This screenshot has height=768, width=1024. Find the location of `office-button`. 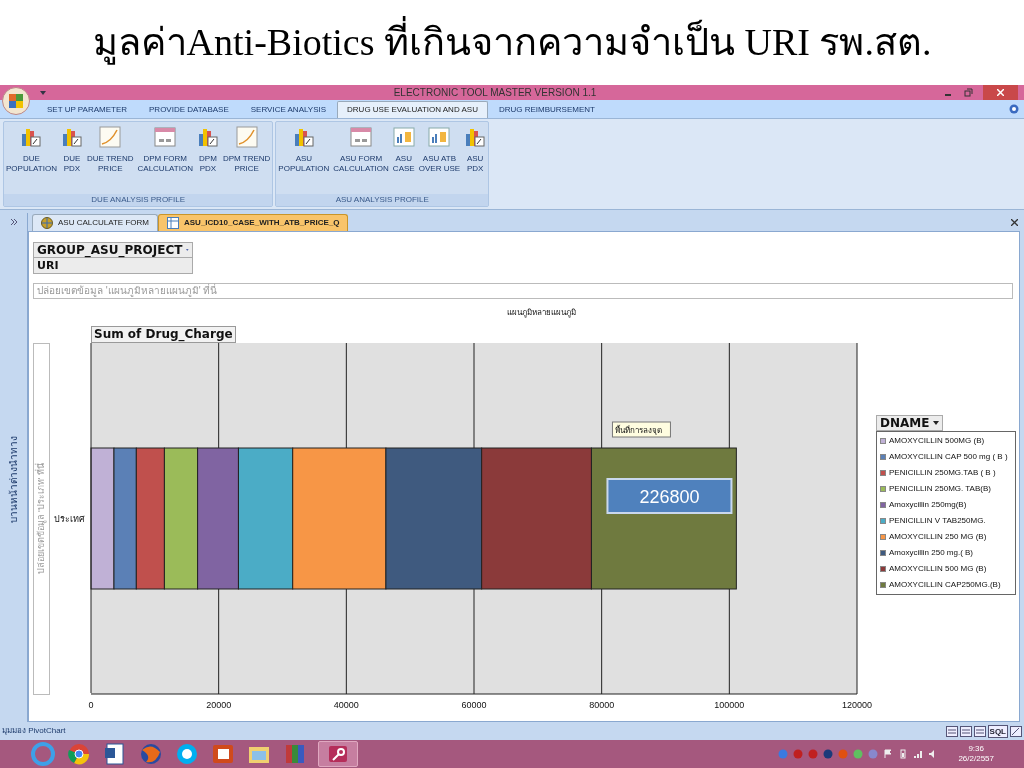

office-button is located at coordinates (16, 101).